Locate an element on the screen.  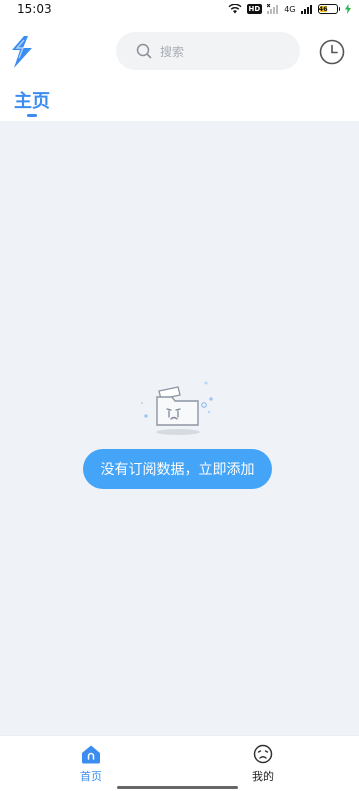
home-icon is located at coordinates (91, 754).